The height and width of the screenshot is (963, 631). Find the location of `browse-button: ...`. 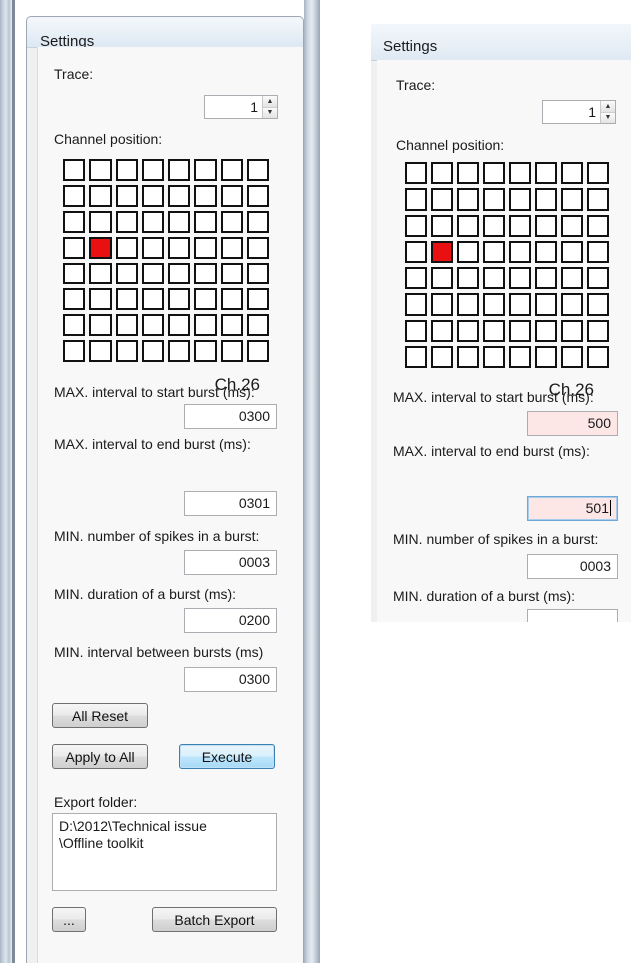

browse-button: ... is located at coordinates (69, 919).